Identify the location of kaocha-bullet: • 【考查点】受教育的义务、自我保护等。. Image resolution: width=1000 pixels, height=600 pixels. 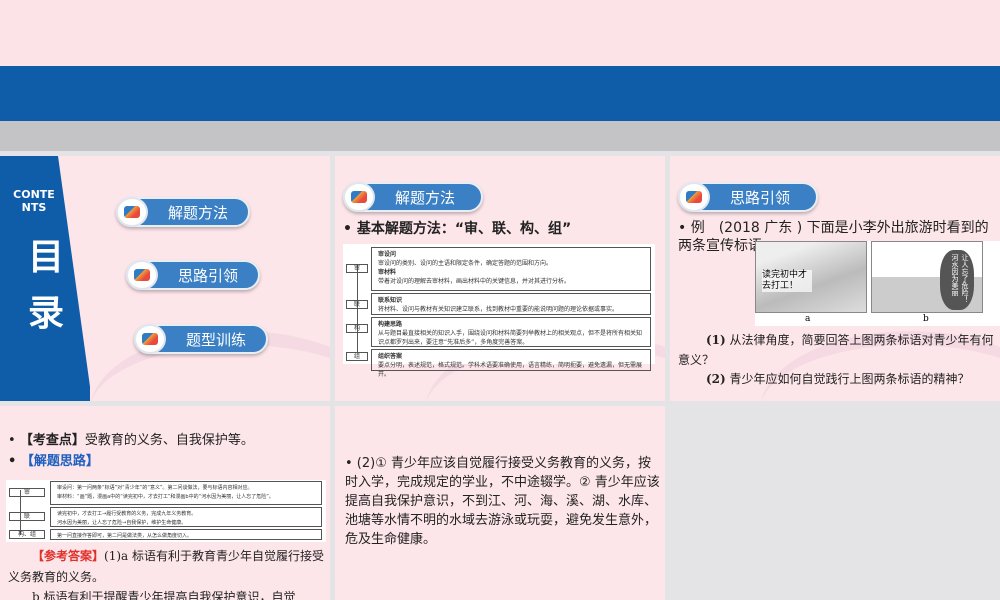
(131, 440).